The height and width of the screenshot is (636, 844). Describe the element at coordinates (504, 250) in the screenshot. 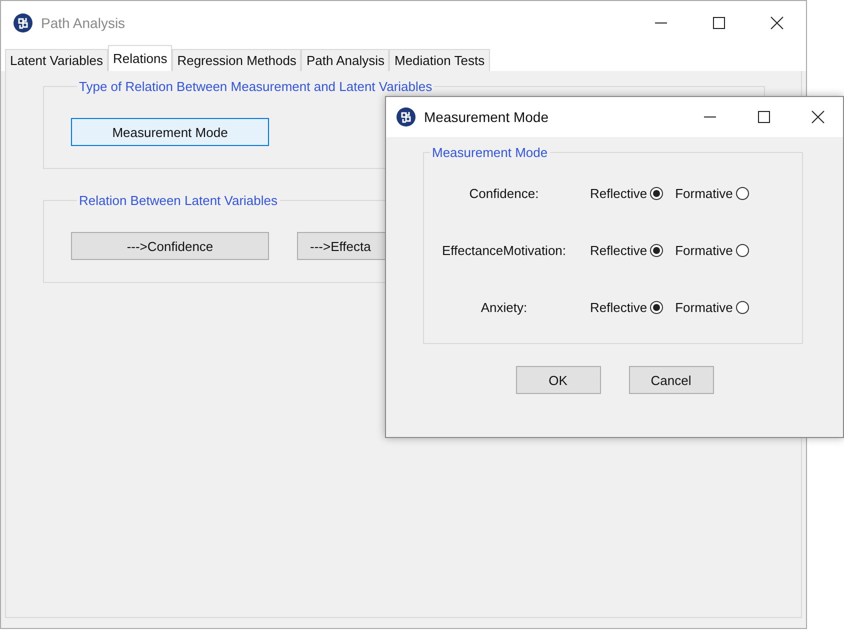

I see `field-label: EffectanceMotivation:` at that location.